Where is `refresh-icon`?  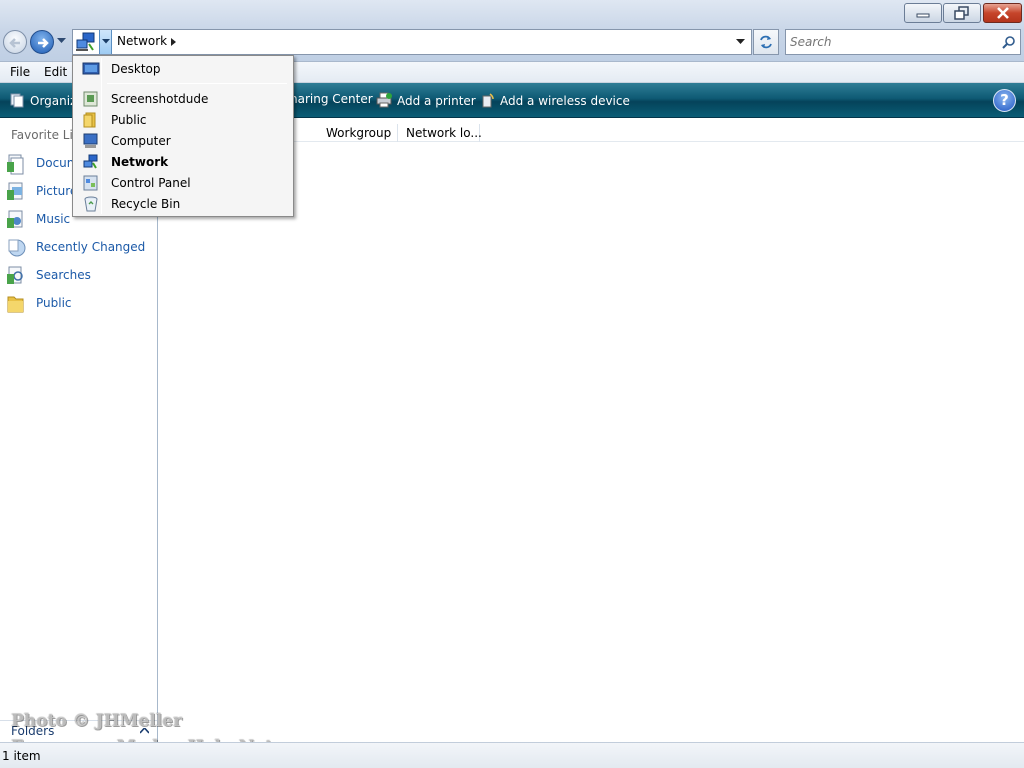 refresh-icon is located at coordinates (766, 42).